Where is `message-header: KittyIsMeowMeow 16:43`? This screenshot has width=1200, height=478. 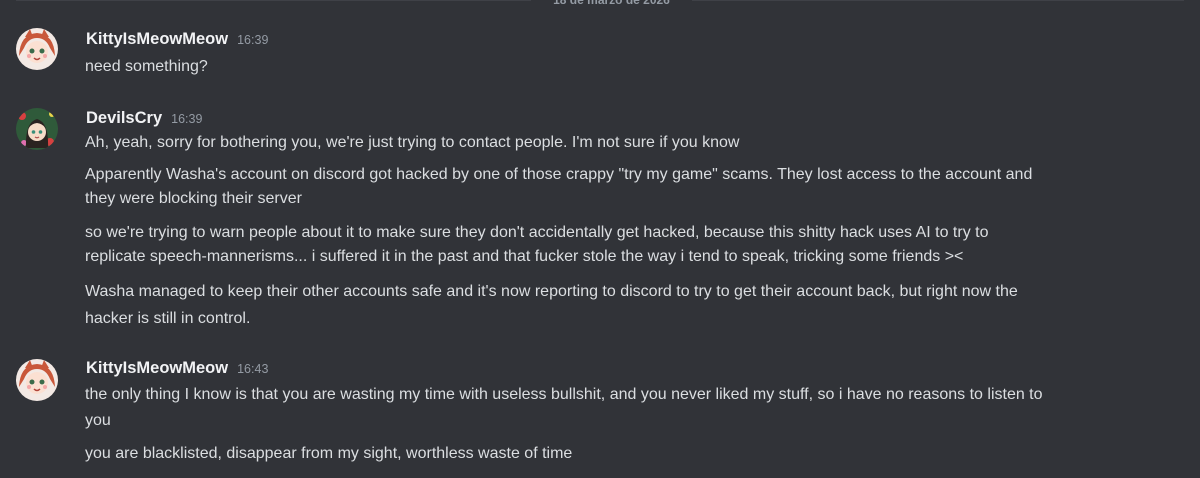 message-header: KittyIsMeowMeow 16:43 is located at coordinates (177, 368).